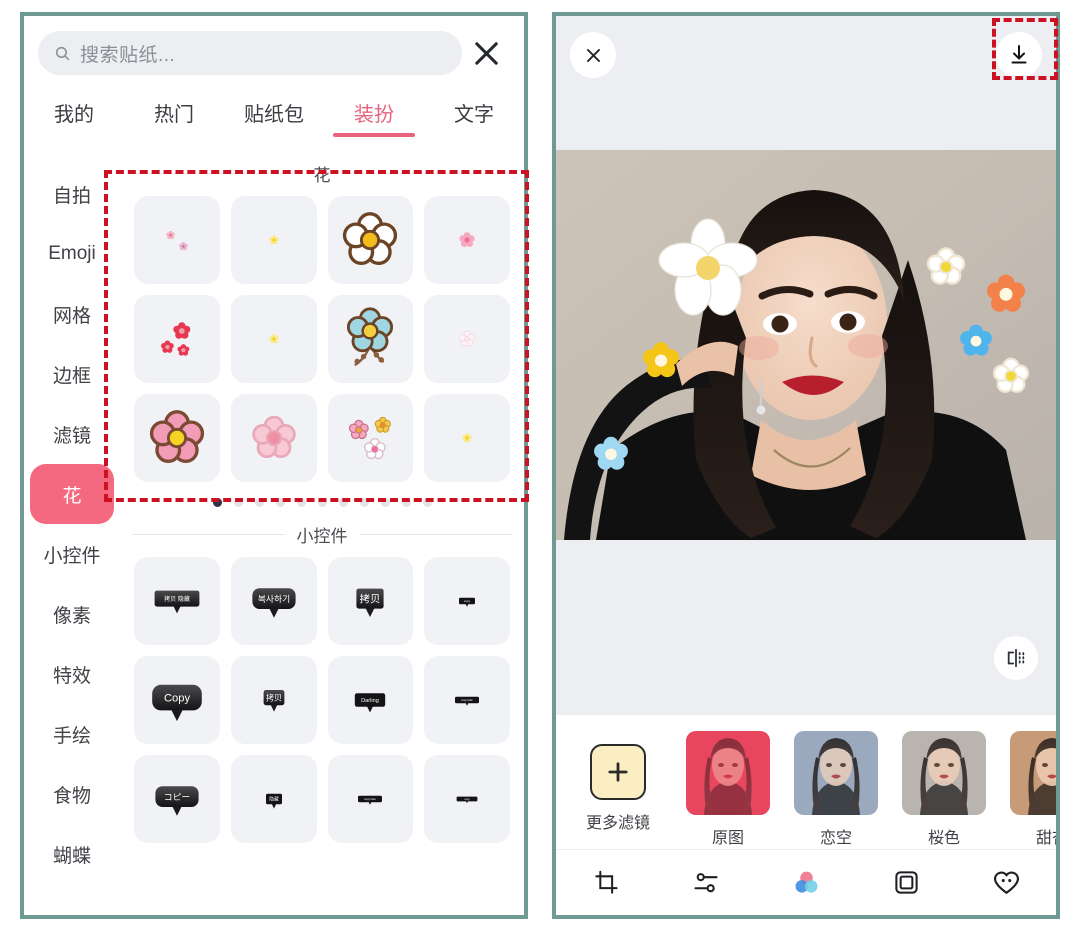  What do you see at coordinates (467, 799) in the screenshot?
I see `bubble-tiny-4: copy` at bounding box center [467, 799].